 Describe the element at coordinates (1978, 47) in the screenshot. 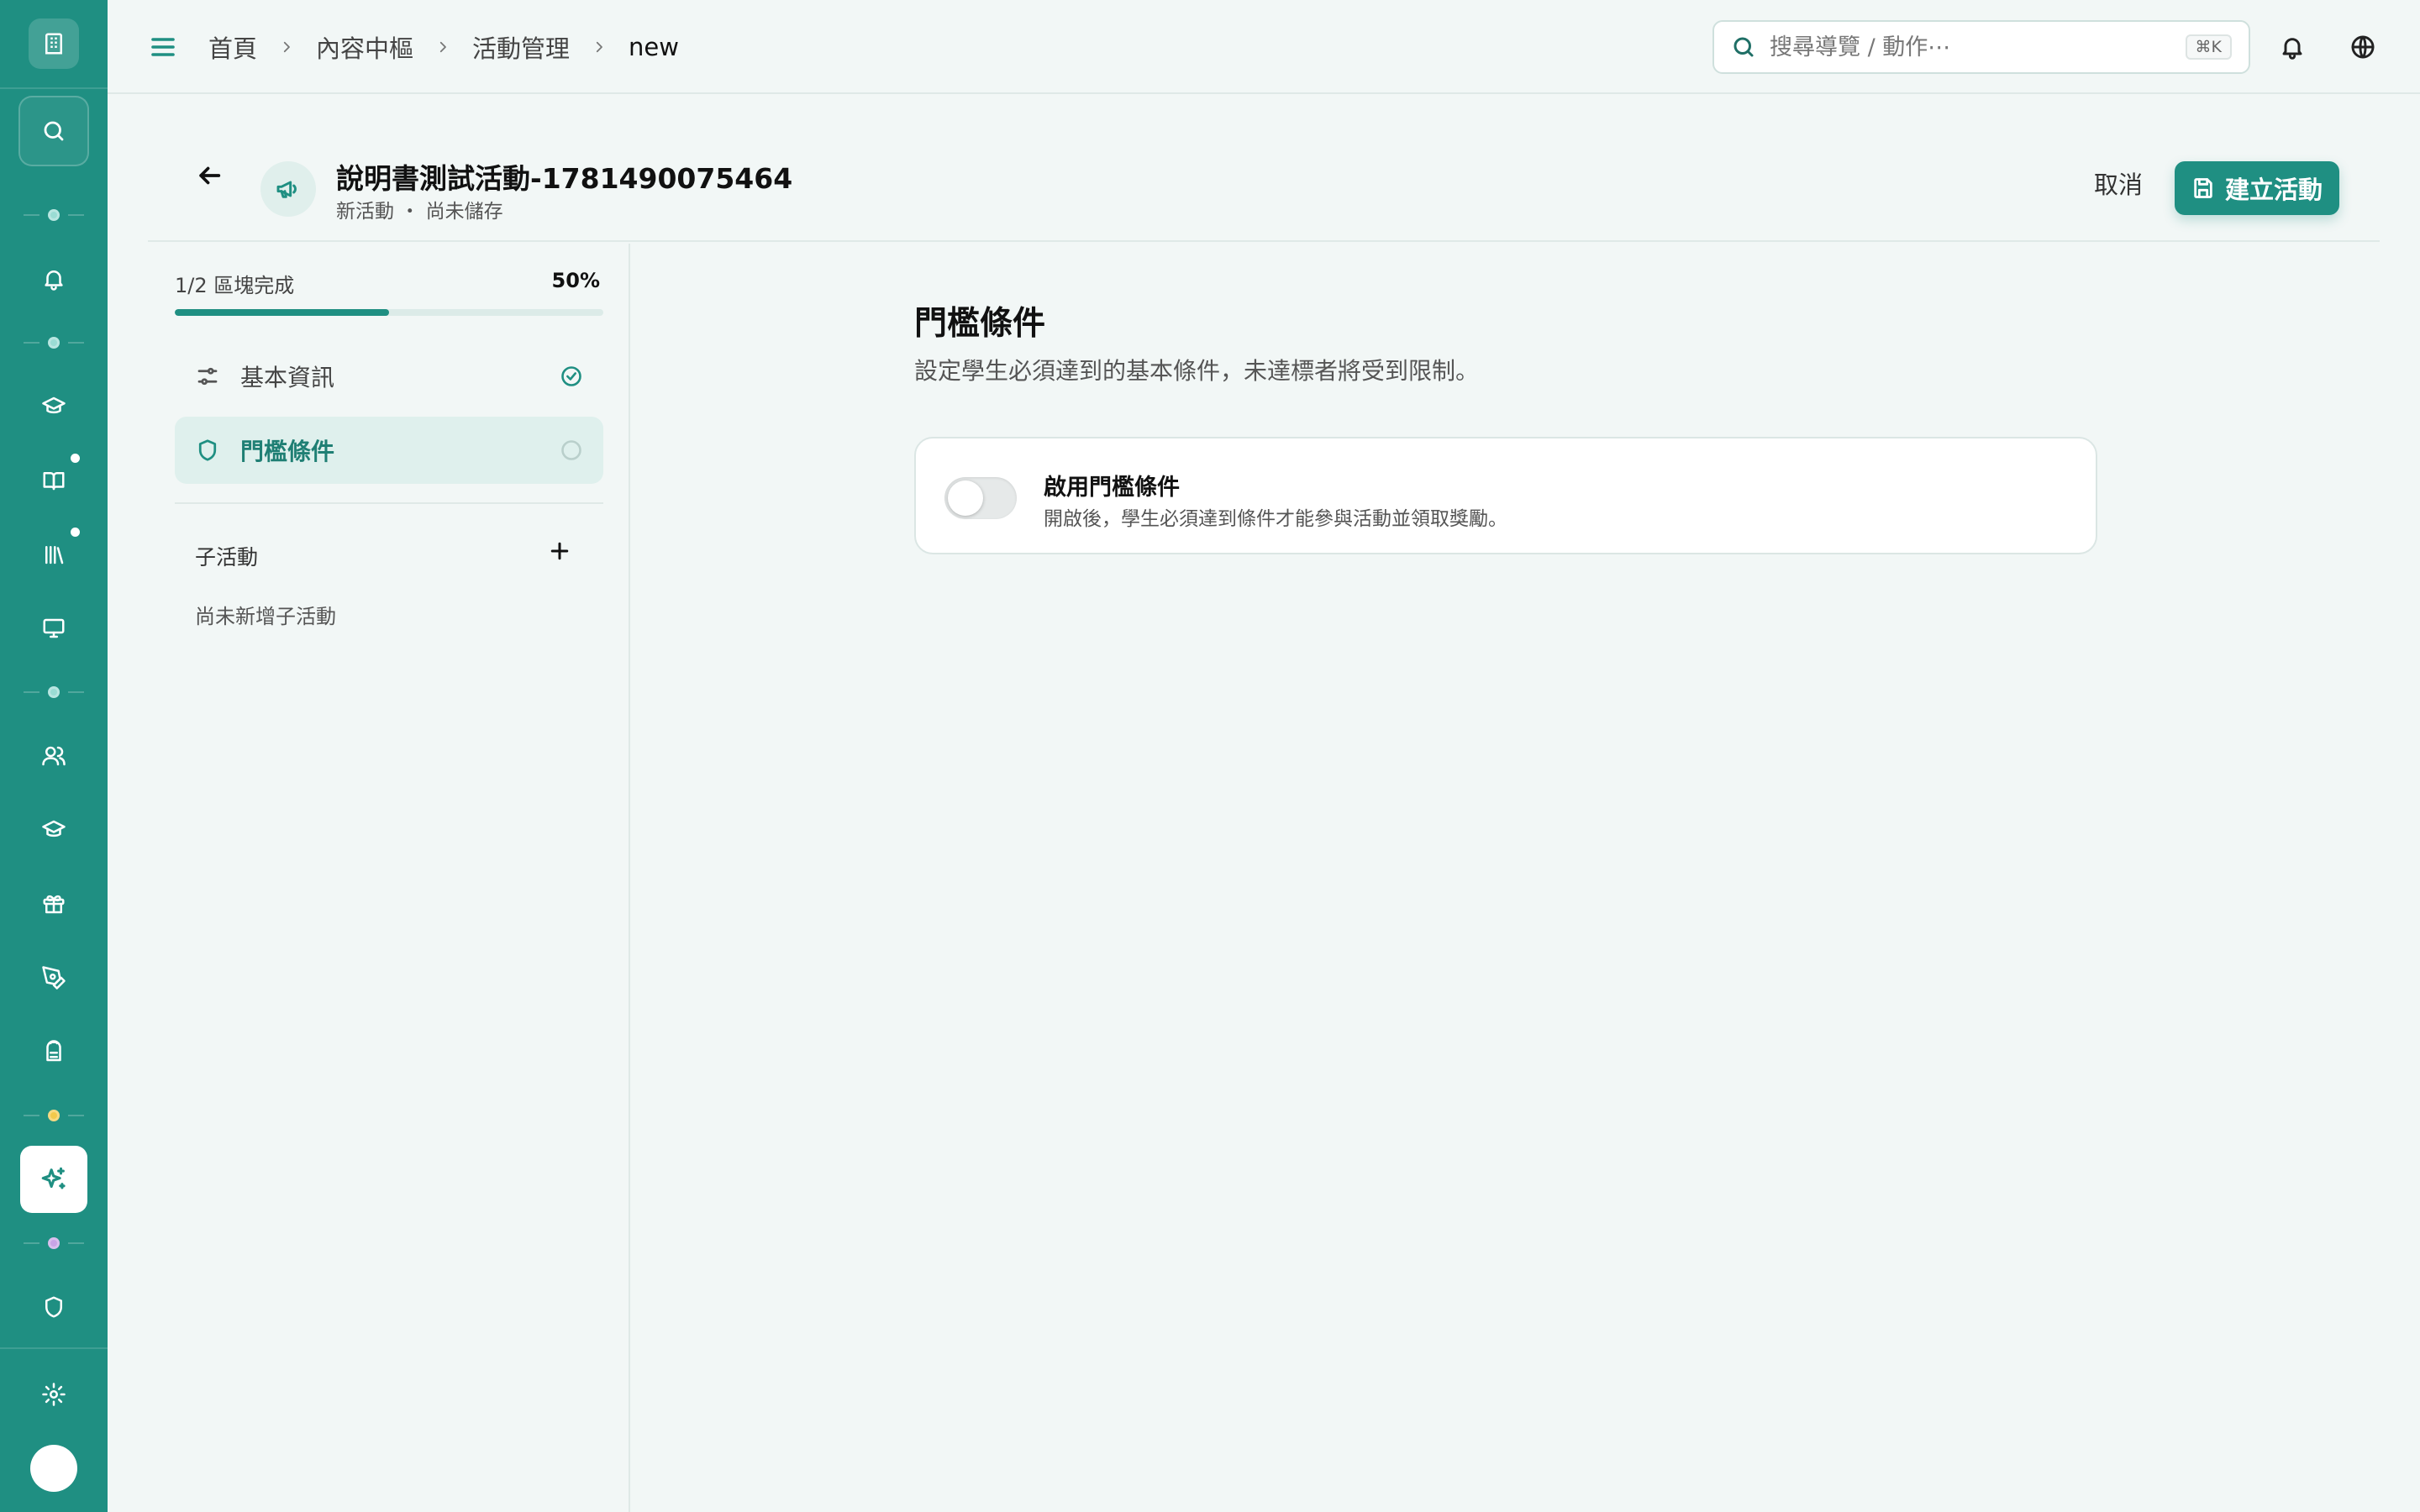

I see `search-input` at that location.